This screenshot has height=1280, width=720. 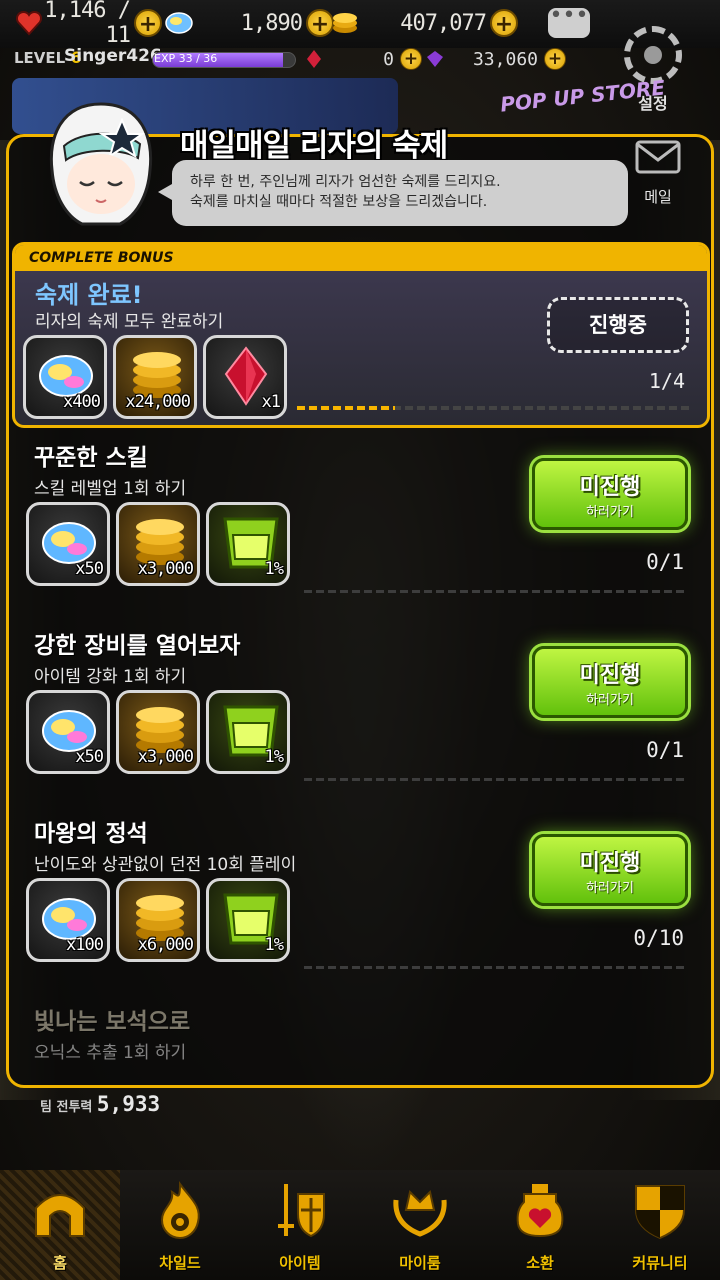 I want to click on reward-gold-coins: x24,000, so click(x=155, y=377).